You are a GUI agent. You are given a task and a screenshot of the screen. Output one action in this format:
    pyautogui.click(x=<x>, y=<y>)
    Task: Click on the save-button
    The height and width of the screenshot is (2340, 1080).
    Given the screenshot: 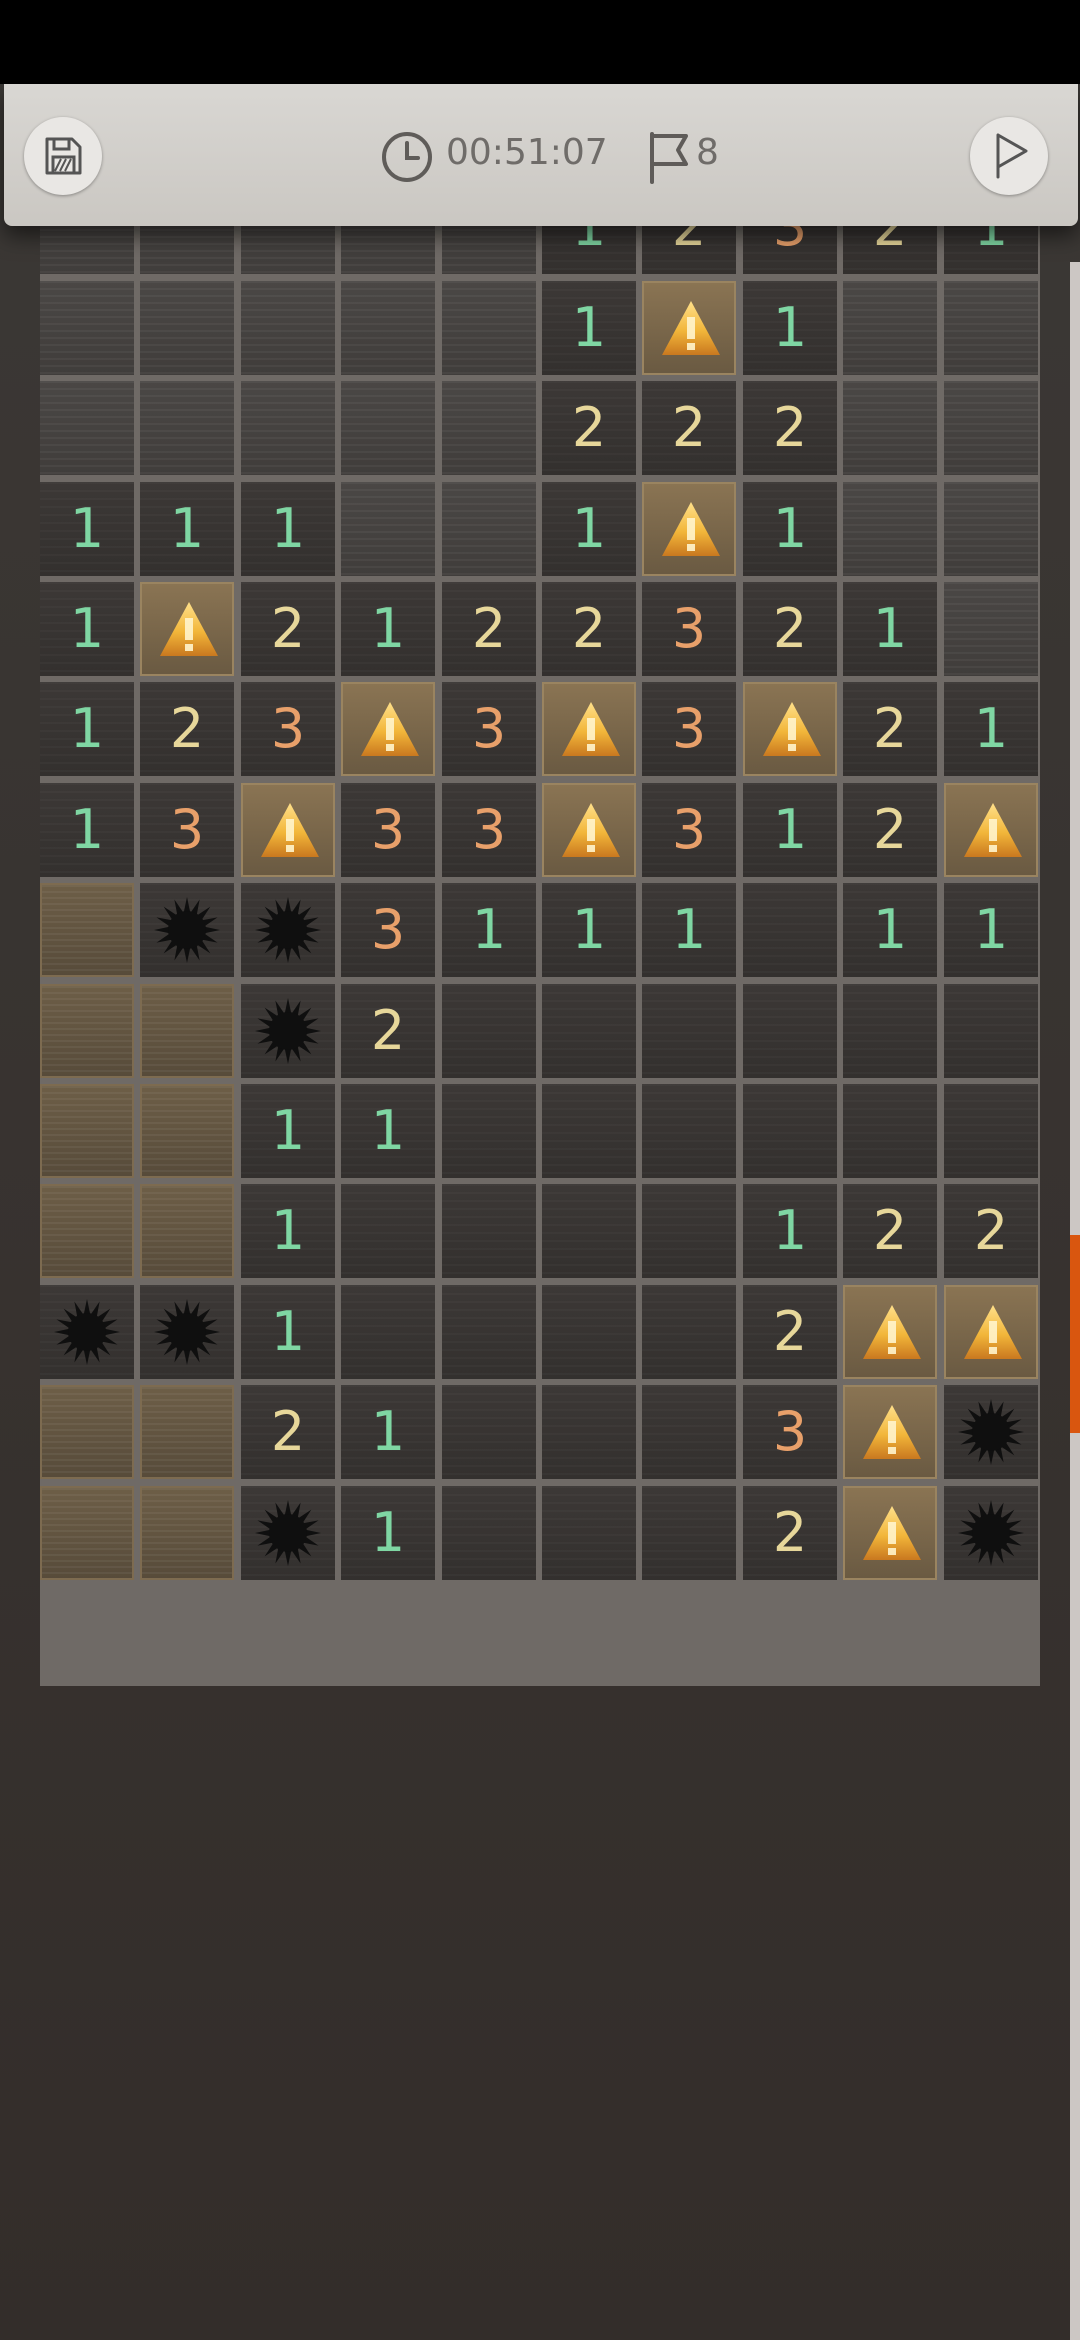 What is the action you would take?
    pyautogui.click(x=63, y=156)
    